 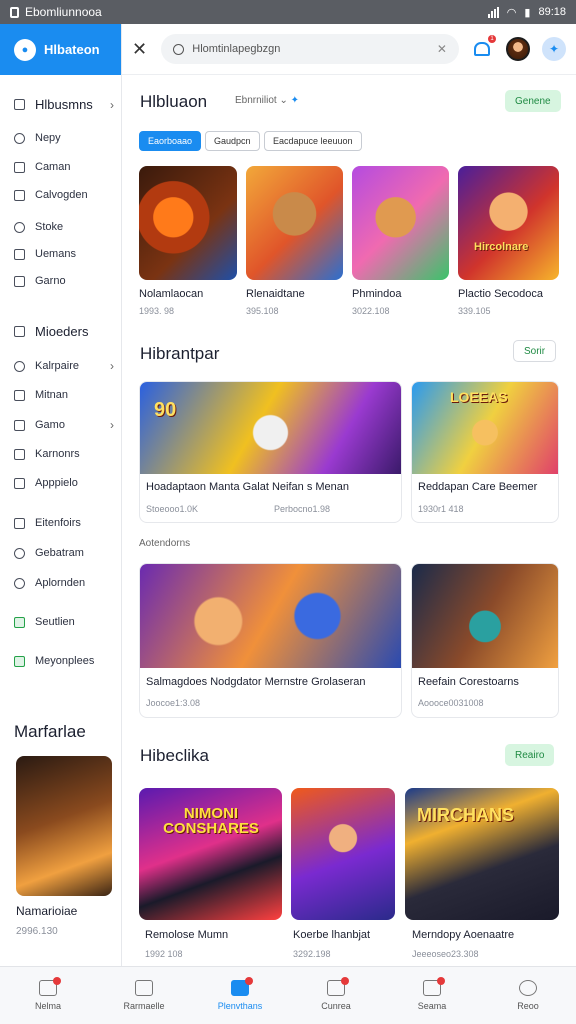 I want to click on section1-filter: Ebnrniliot ⌄ ✦, so click(x=267, y=100).